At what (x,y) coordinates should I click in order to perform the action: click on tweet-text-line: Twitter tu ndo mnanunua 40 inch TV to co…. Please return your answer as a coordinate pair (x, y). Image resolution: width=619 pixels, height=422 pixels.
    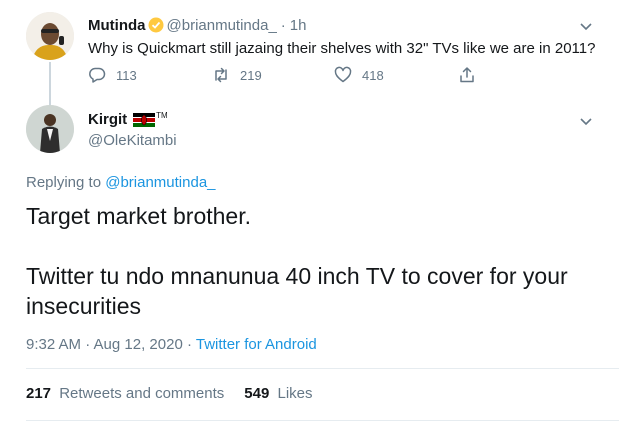
    Looking at the image, I should click on (297, 276).